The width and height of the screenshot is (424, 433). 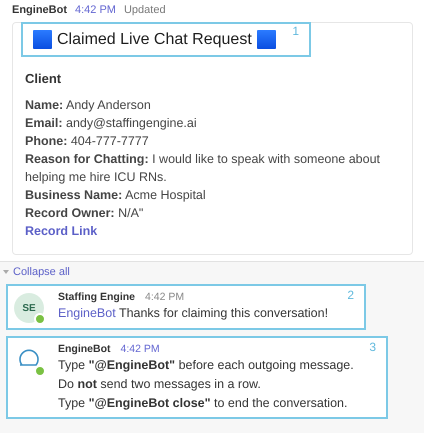 What do you see at coordinates (36, 272) in the screenshot?
I see `collapse-all-button: Collapse all` at bounding box center [36, 272].